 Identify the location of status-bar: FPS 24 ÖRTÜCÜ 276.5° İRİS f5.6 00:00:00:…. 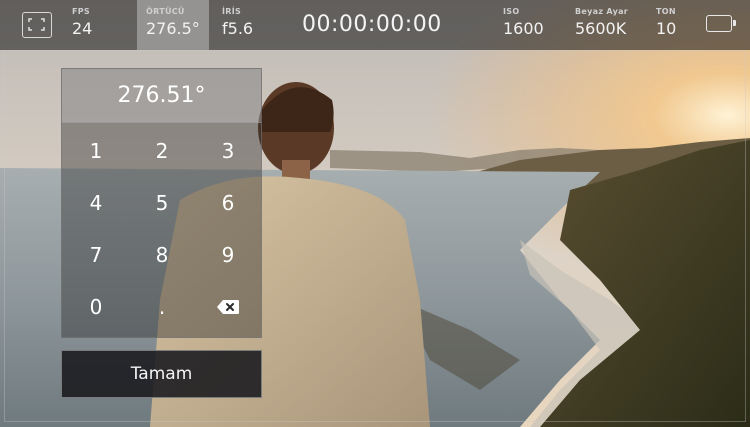
(375, 25).